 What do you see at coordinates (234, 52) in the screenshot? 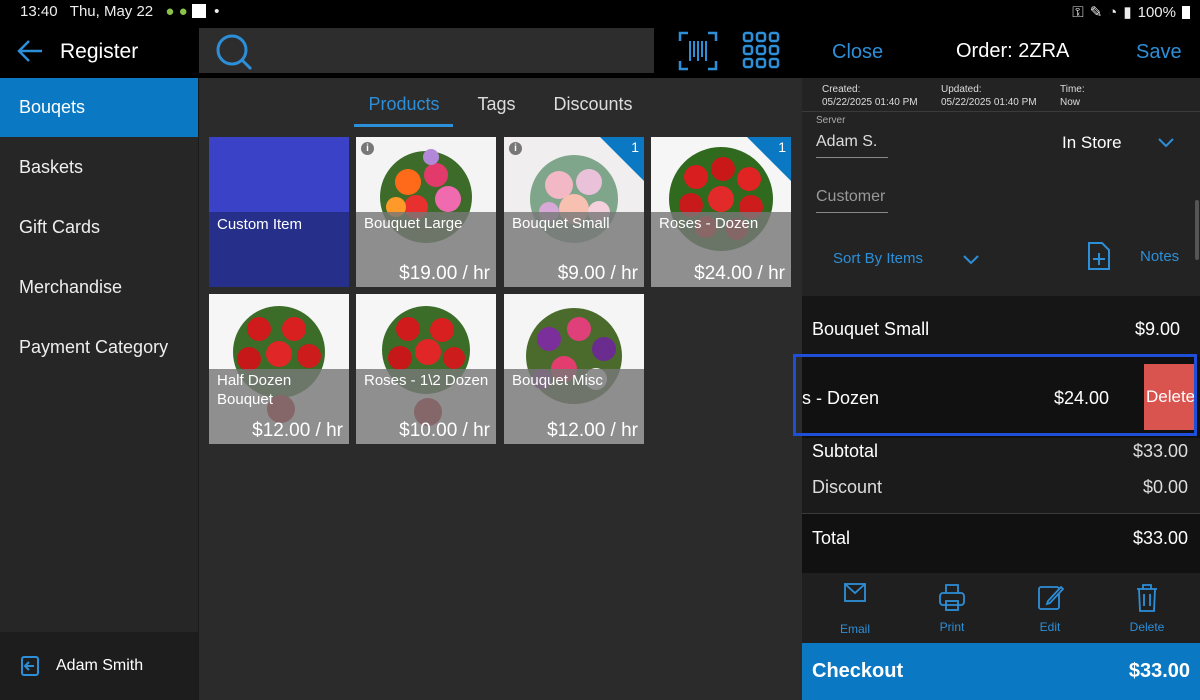
I see `search-icon` at bounding box center [234, 52].